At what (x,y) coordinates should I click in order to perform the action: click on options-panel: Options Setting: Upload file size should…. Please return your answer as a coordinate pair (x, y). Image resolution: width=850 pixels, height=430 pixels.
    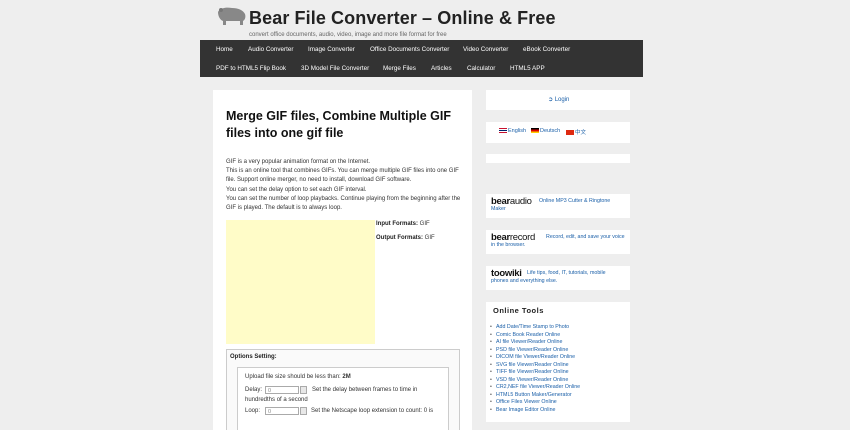
    Looking at the image, I should click on (343, 389).